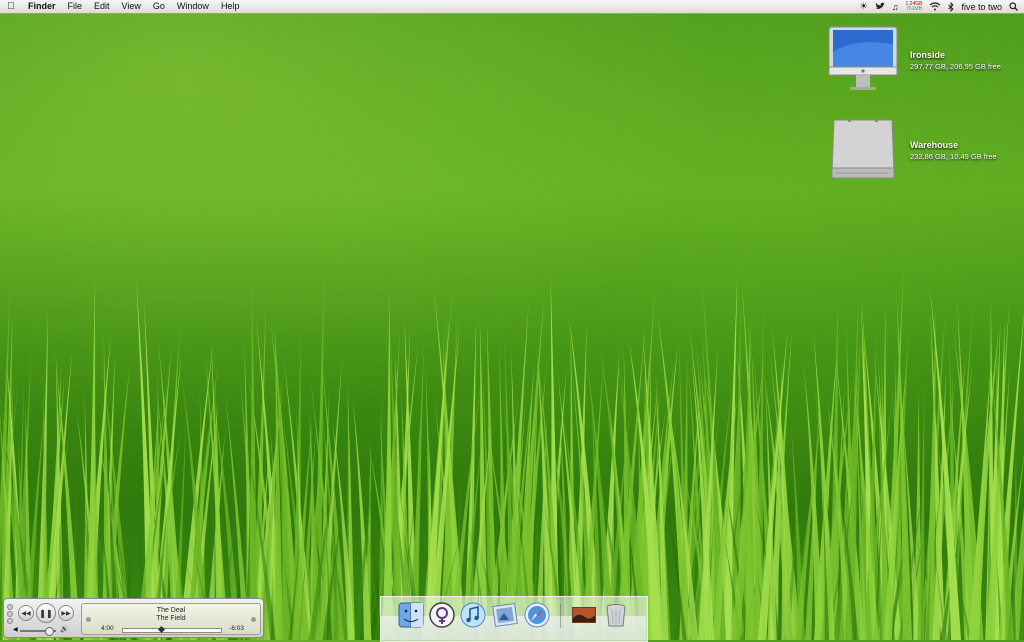 The width and height of the screenshot is (1024, 642). I want to click on minimize-dot-icon, so click(10, 614).